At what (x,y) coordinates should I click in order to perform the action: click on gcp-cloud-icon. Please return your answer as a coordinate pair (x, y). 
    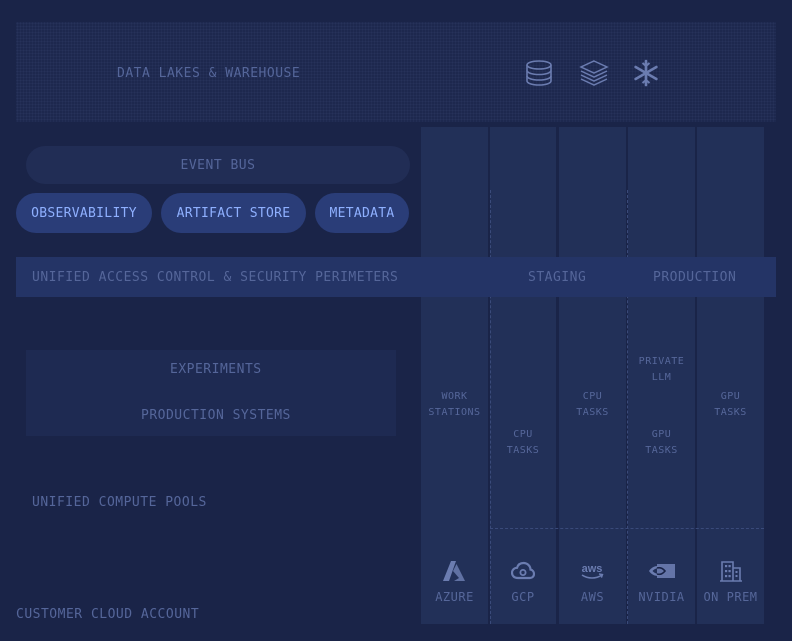
    Looking at the image, I should click on (523, 570).